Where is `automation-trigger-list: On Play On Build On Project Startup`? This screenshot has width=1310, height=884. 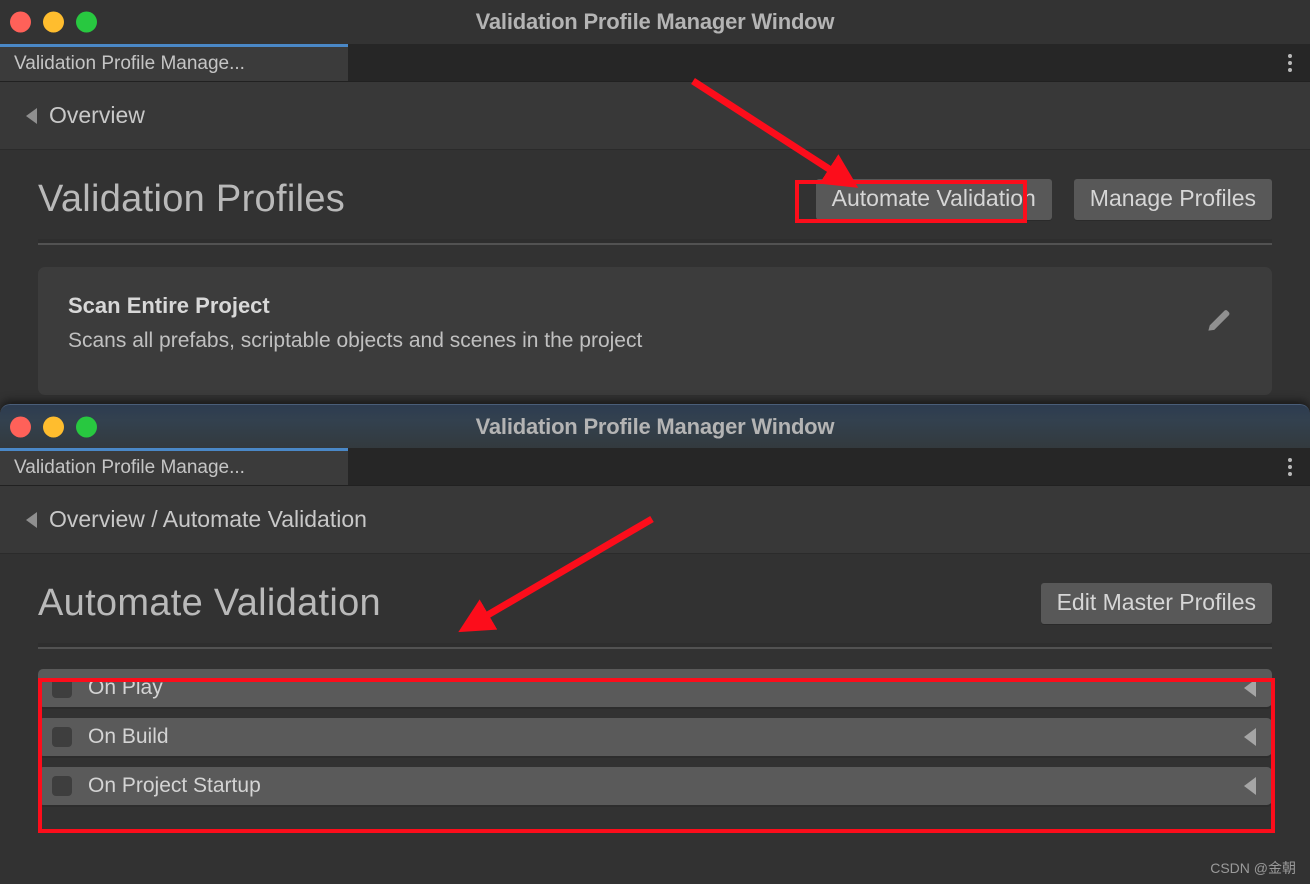
automation-trigger-list: On Play On Build On Project Startup is located at coordinates (655, 737).